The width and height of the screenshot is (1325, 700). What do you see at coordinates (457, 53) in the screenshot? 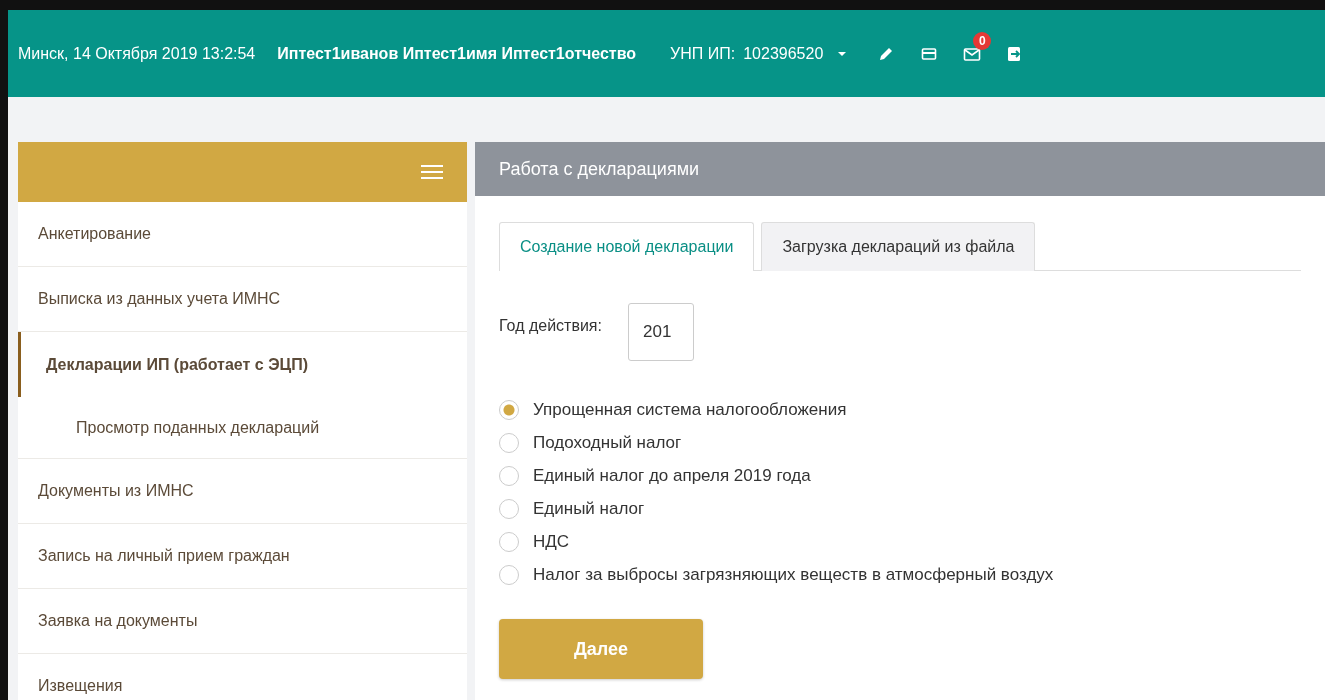
I see `user-name: Иптест1иванов Иптест1имя Иптест1отчество` at bounding box center [457, 53].